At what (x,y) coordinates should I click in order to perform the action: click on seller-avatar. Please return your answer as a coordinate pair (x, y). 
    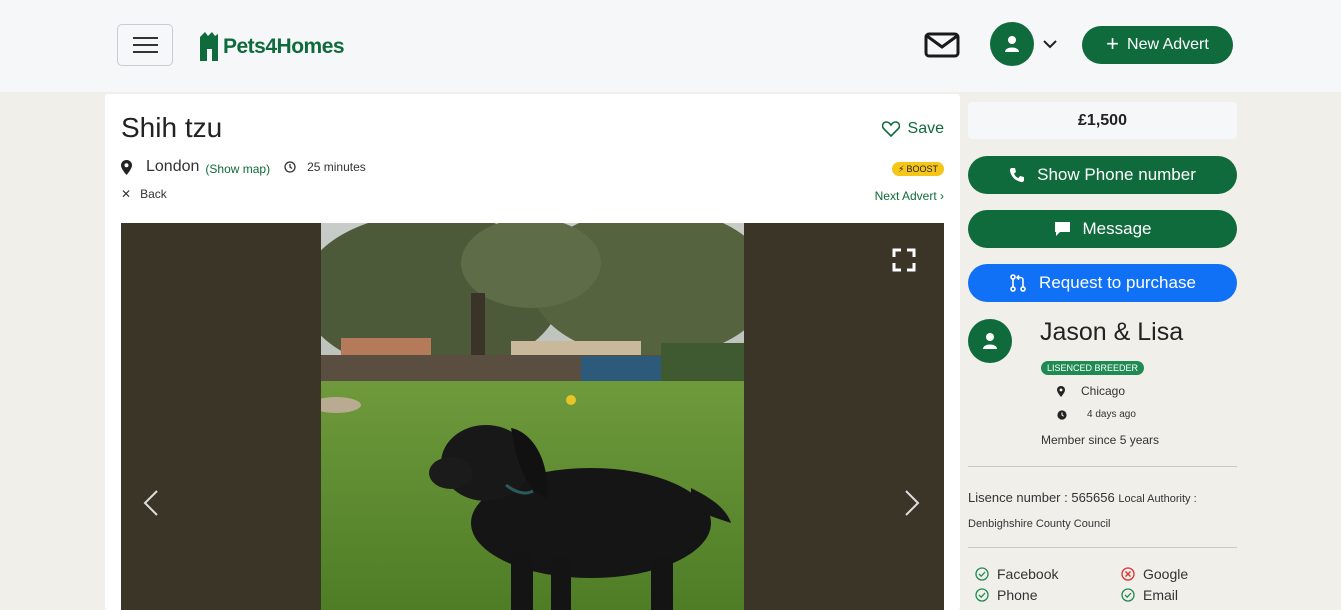
    Looking at the image, I should click on (990, 341).